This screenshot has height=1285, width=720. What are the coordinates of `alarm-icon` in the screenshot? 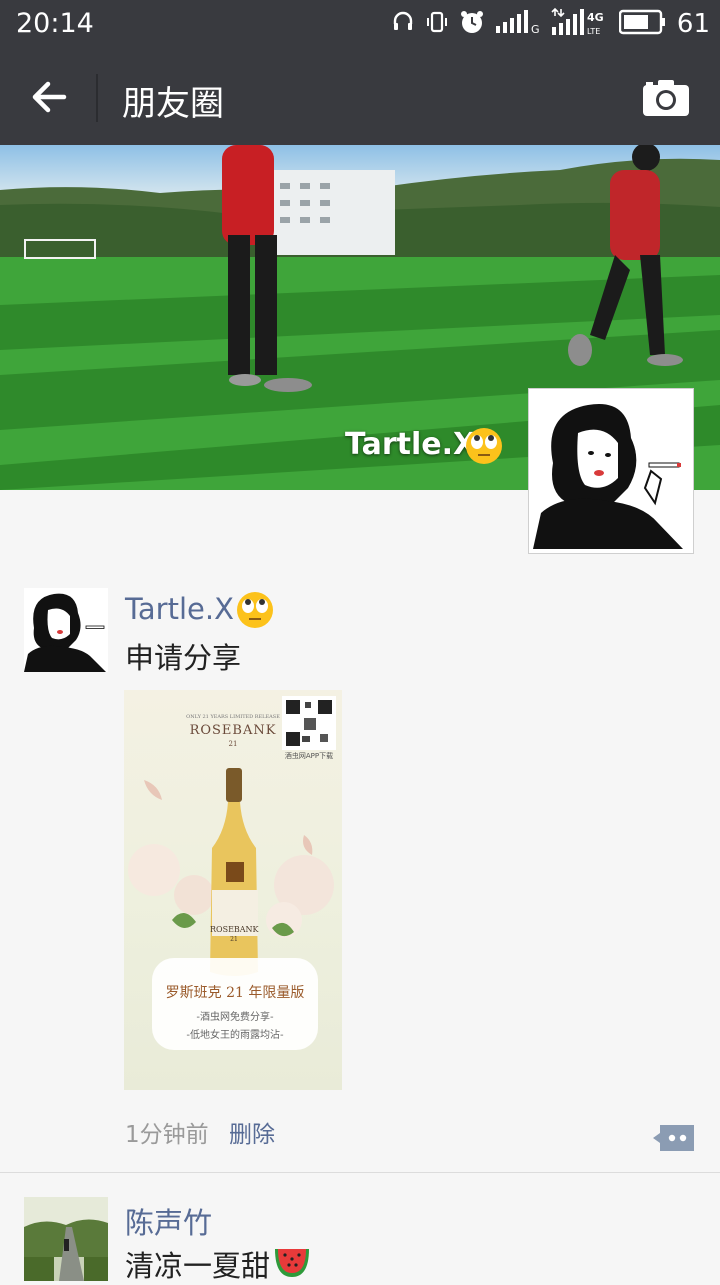 It's located at (472, 24).